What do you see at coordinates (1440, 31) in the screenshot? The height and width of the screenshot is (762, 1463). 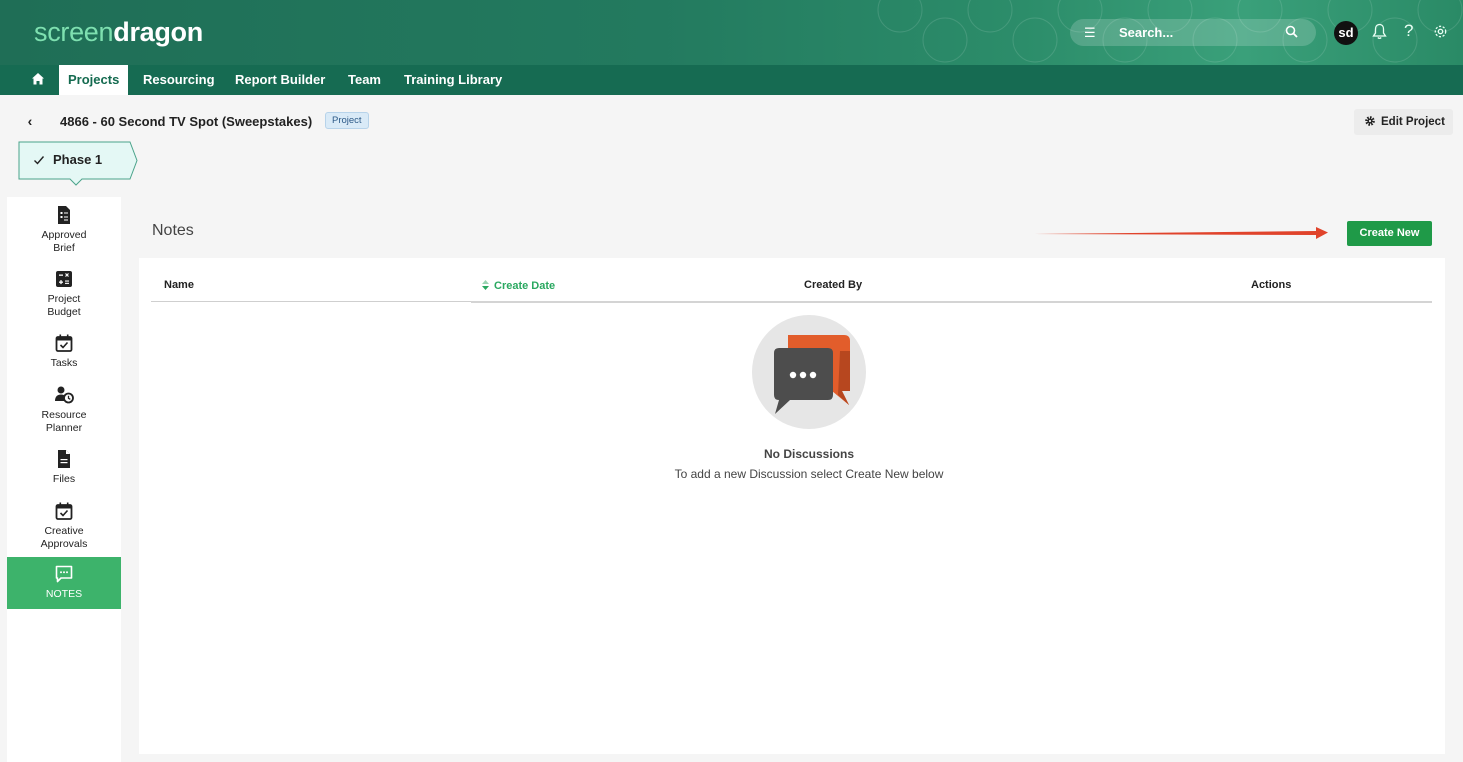 I see `gear-icon` at bounding box center [1440, 31].